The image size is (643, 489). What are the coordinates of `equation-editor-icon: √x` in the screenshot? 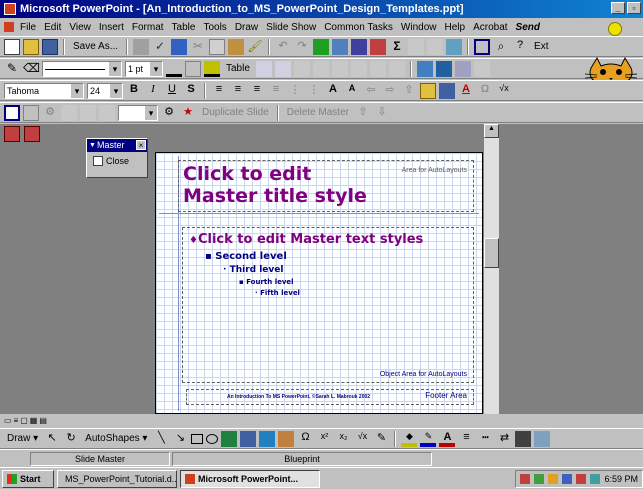 It's located at (362, 439).